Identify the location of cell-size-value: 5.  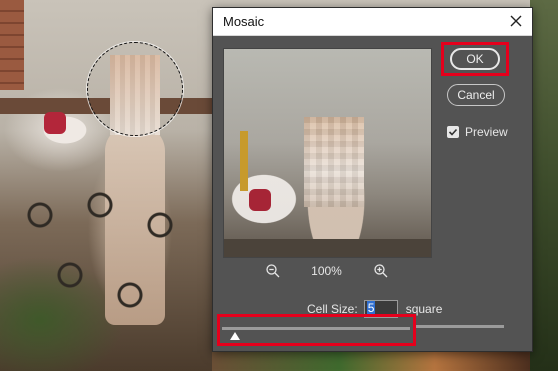
(371, 308).